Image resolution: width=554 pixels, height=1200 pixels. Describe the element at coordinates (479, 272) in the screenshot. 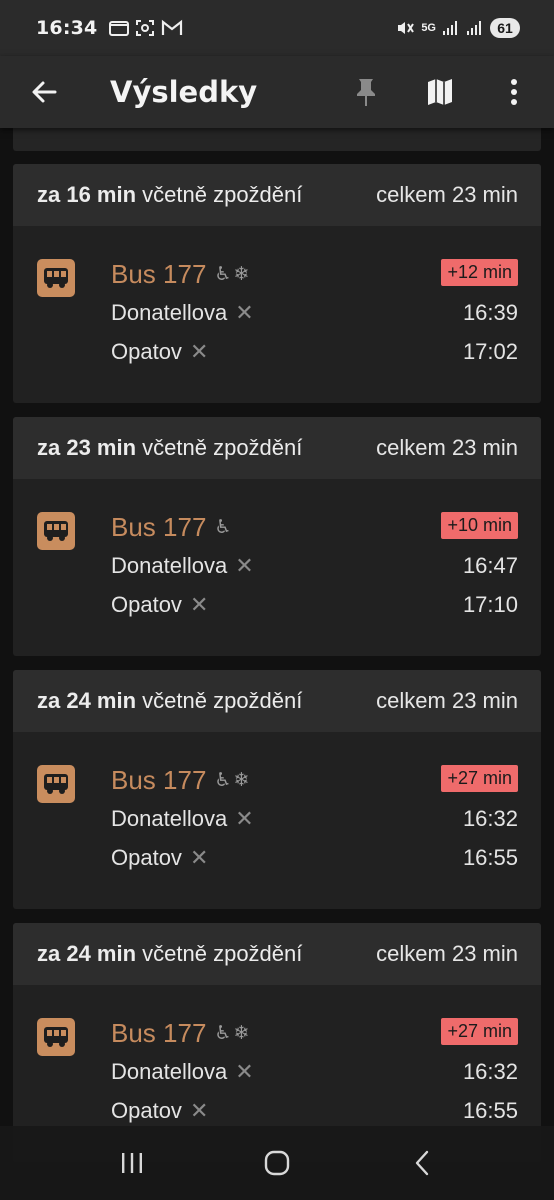

I see `delay-badge: +12 min` at that location.